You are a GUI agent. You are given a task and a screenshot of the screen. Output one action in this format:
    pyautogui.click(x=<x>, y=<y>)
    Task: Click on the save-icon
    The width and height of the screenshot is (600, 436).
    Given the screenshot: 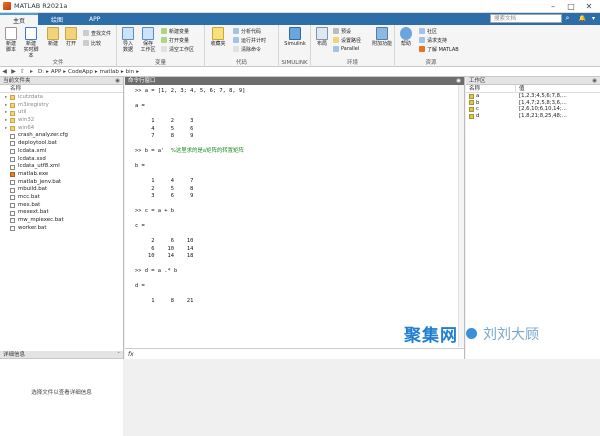 What is the action you would take?
    pyautogui.click(x=148, y=33)
    